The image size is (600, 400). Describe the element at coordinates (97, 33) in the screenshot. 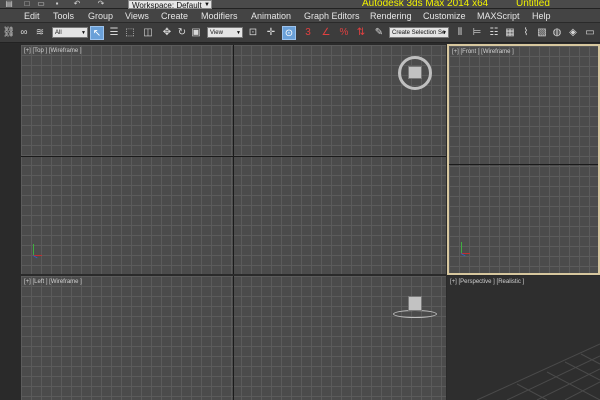

I see `select-object-icon: ↖` at that location.